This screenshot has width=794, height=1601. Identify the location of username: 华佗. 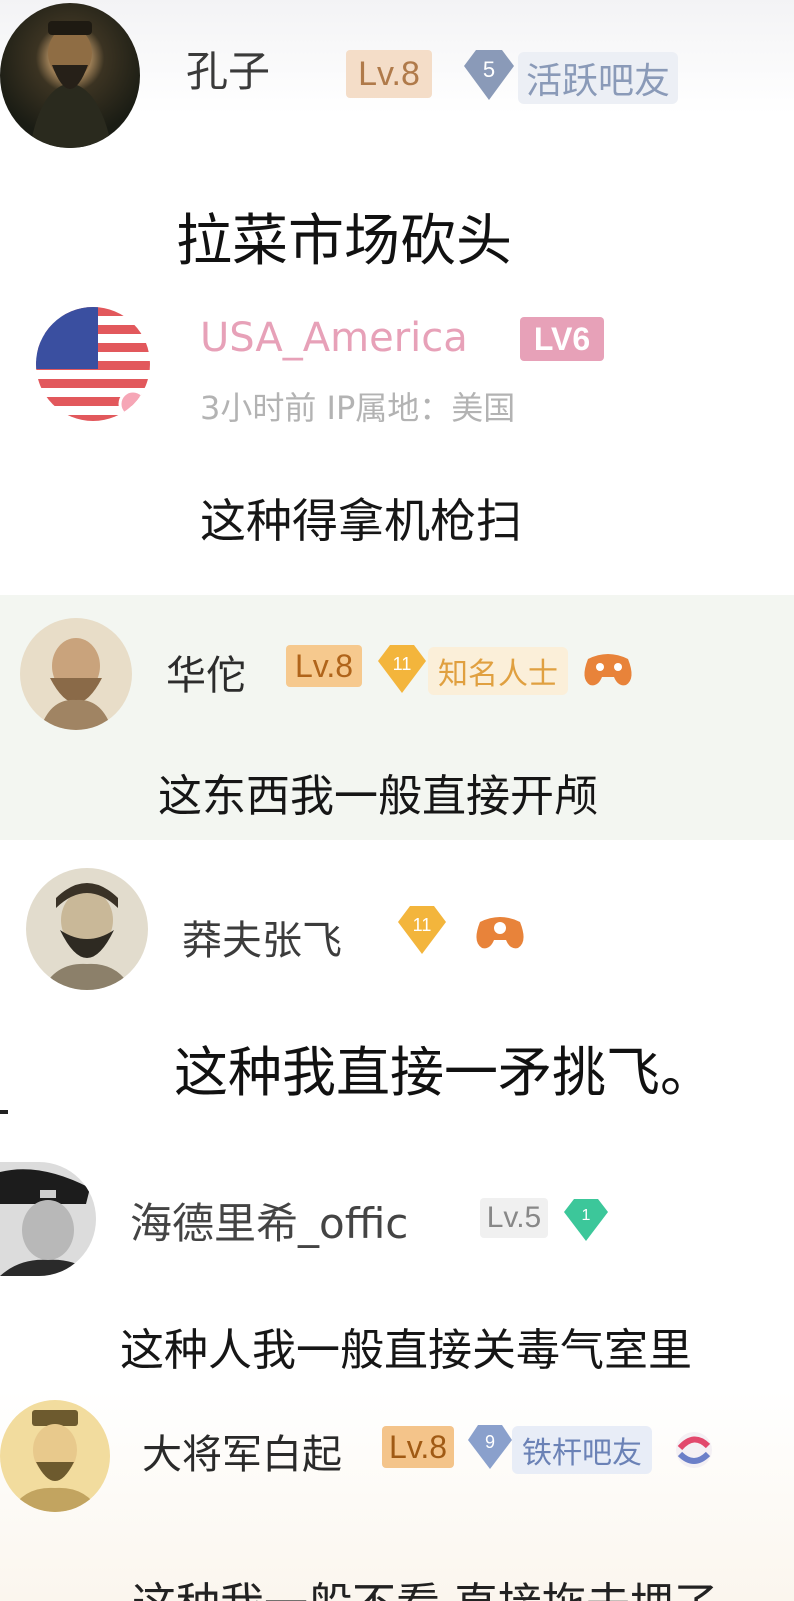
(206, 672).